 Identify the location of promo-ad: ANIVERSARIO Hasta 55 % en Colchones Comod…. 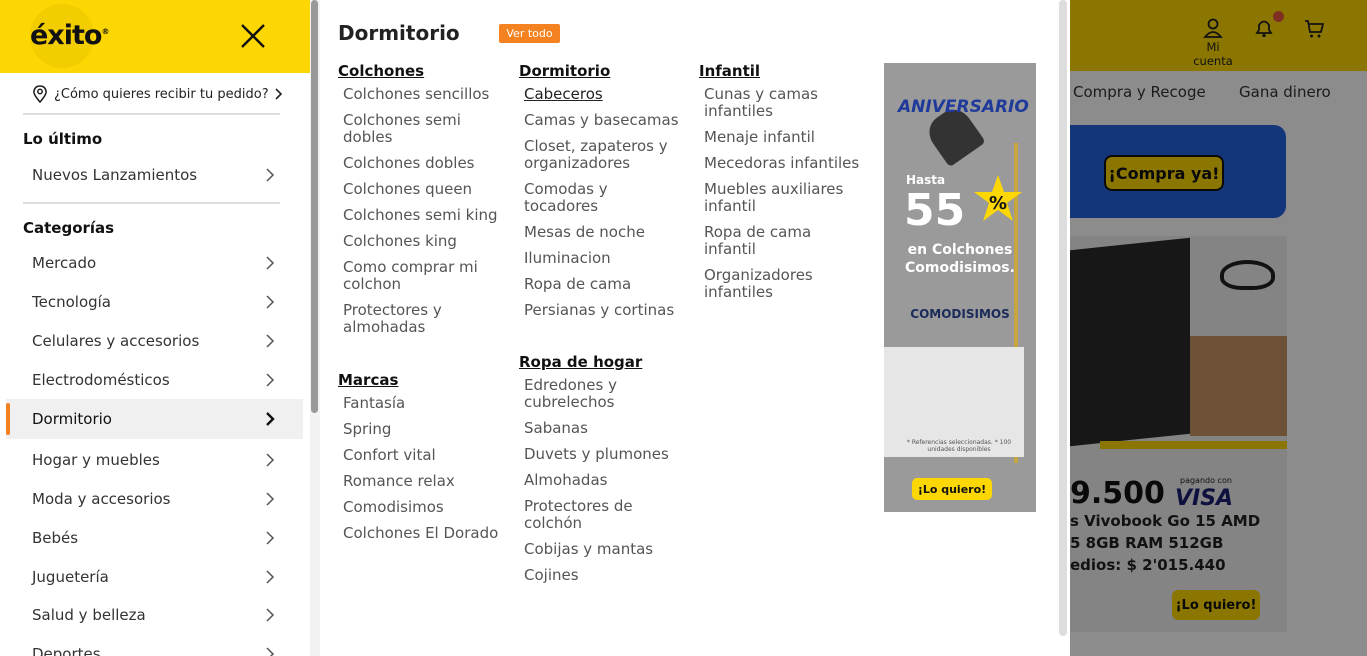
(960, 287).